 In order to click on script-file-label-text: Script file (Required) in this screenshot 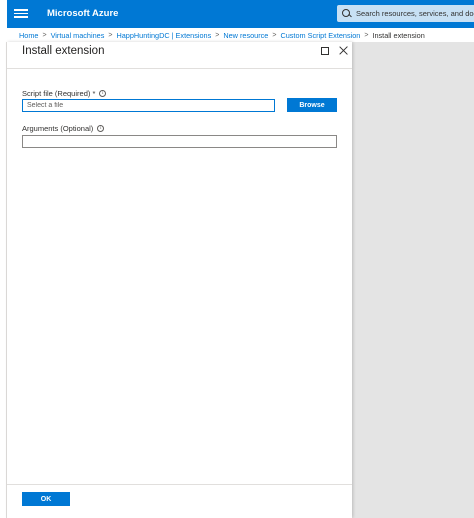, I will do `click(56, 93)`.